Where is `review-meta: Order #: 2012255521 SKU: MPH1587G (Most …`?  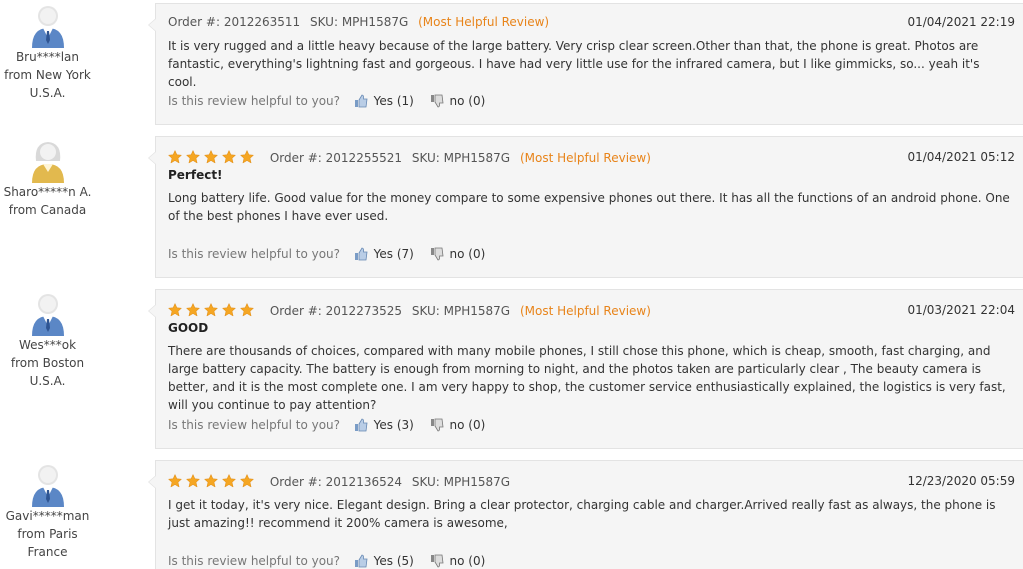
review-meta: Order #: 2012255521 SKU: MPH1587G (Most … is located at coordinates (409, 158).